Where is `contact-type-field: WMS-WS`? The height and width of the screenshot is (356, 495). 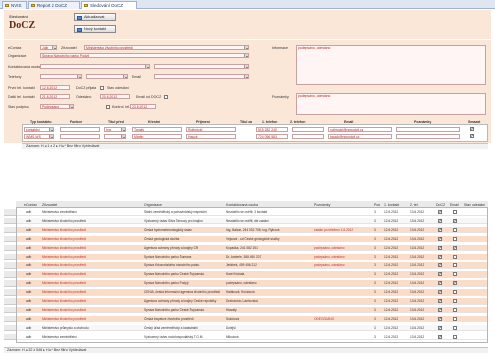 contact-type-field: WMS-WS is located at coordinates (39, 136).